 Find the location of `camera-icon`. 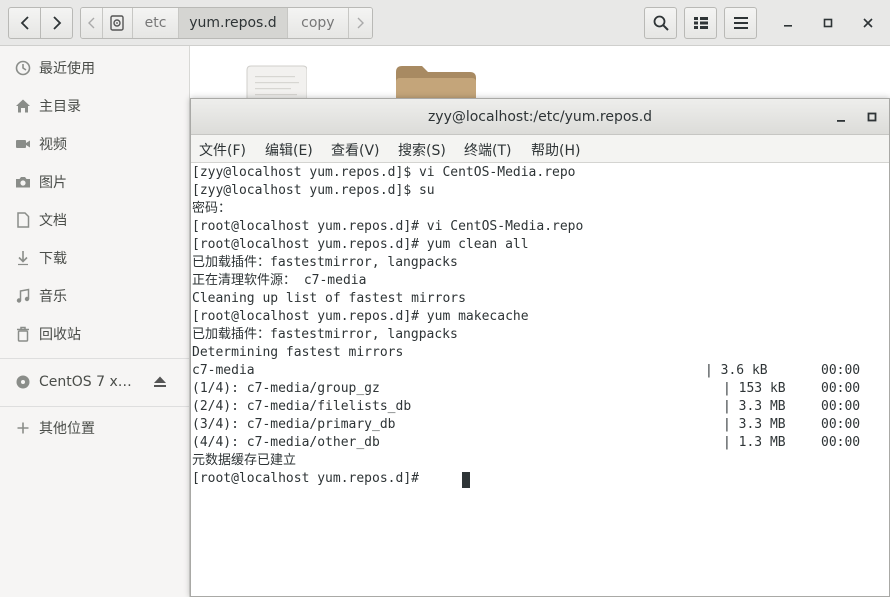

camera-icon is located at coordinates (23, 182).